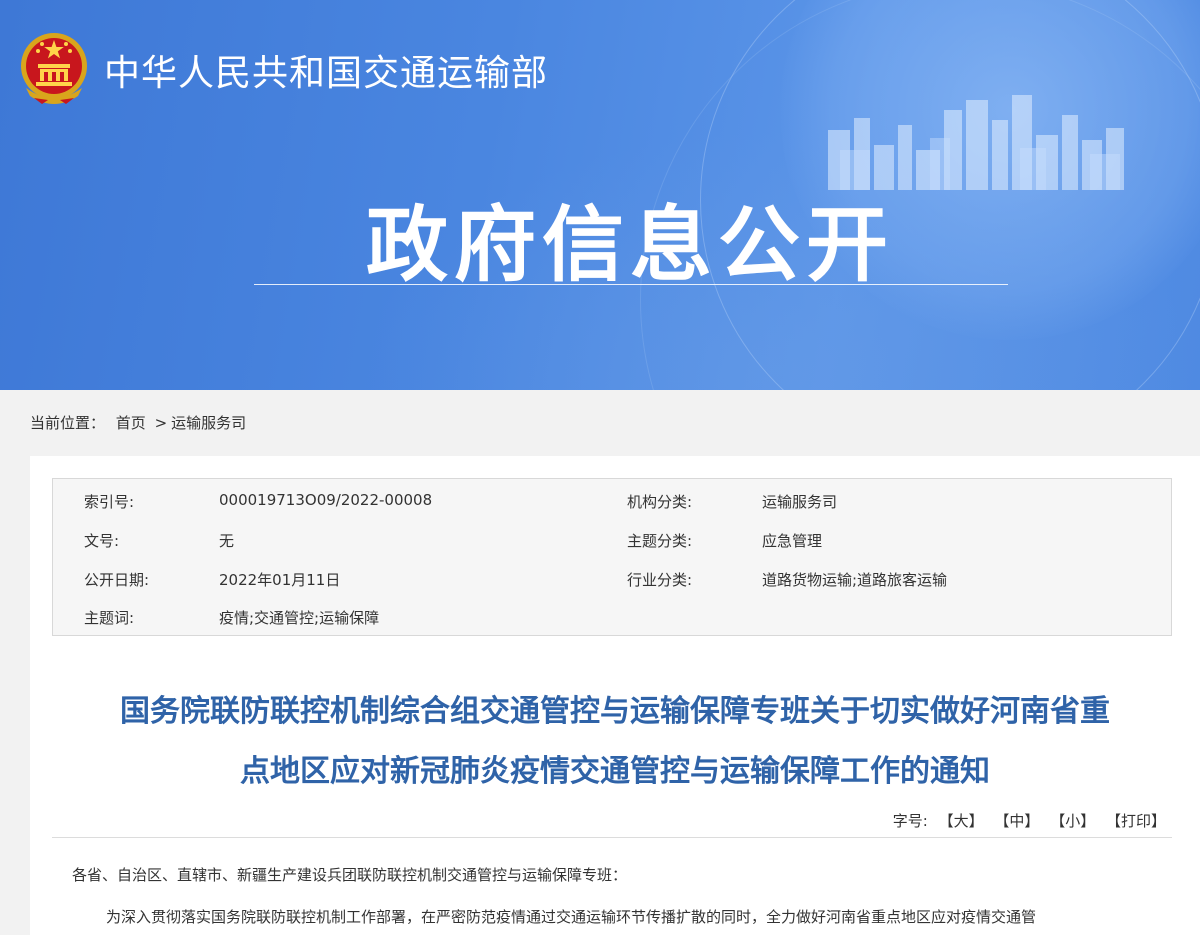  I want to click on font-size-toolbar: 字号: 【大】 【中】 【小】 【打印】, so click(1029, 820).